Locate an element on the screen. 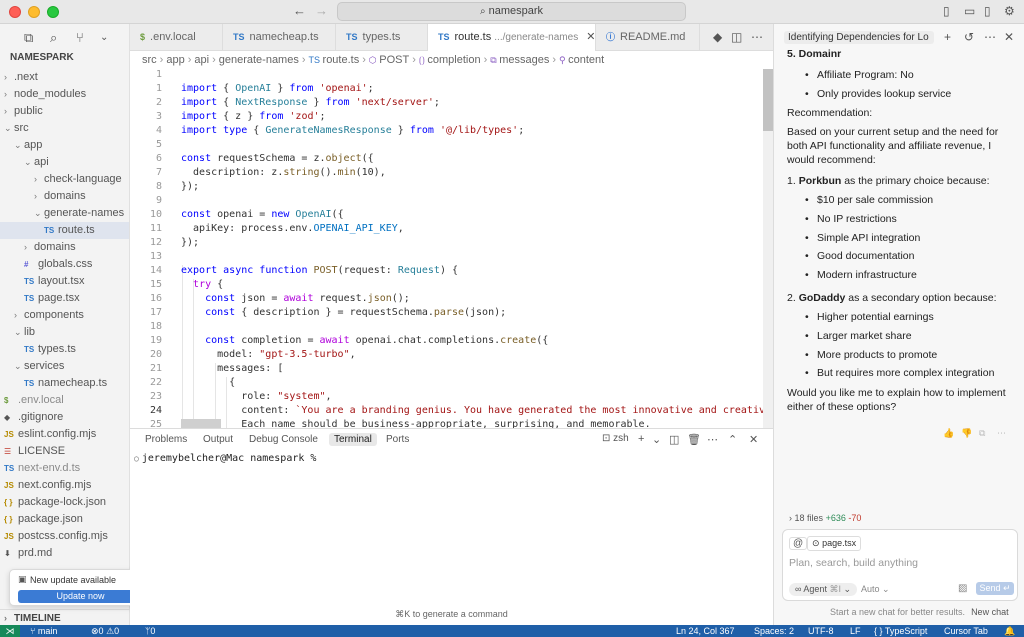 This screenshot has width=1024, height=637. ports-indicator: ᛘ0 is located at coordinates (150, 631).